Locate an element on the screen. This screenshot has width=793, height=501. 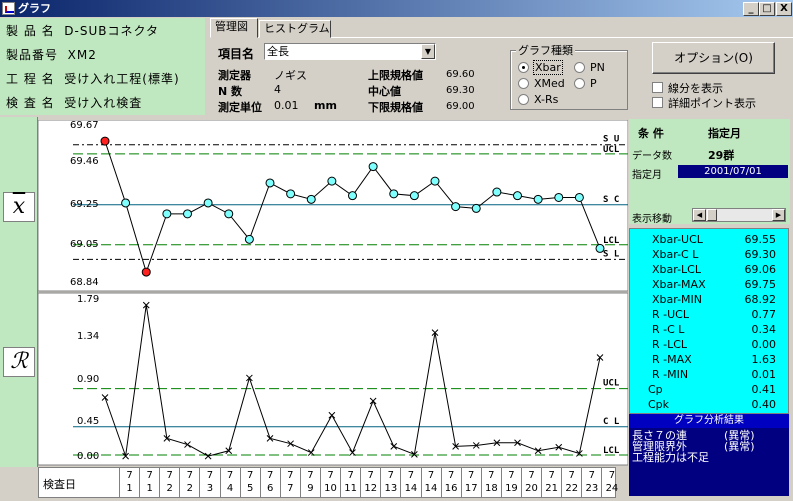
date-cell: 7 10 is located at coordinates (330, 482).